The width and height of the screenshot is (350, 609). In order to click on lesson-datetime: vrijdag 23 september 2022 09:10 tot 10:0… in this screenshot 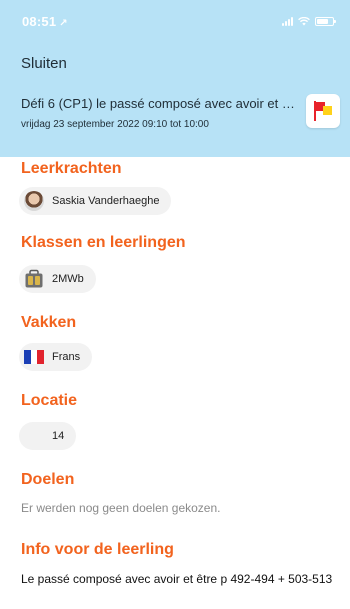, I will do `click(115, 124)`.